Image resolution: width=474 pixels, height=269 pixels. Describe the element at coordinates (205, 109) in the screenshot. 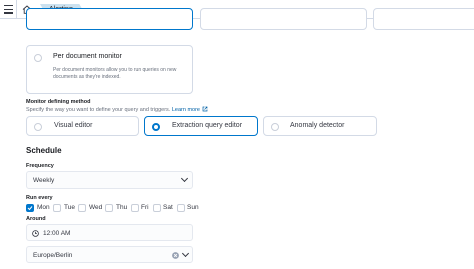

I see `external-link-icon` at that location.